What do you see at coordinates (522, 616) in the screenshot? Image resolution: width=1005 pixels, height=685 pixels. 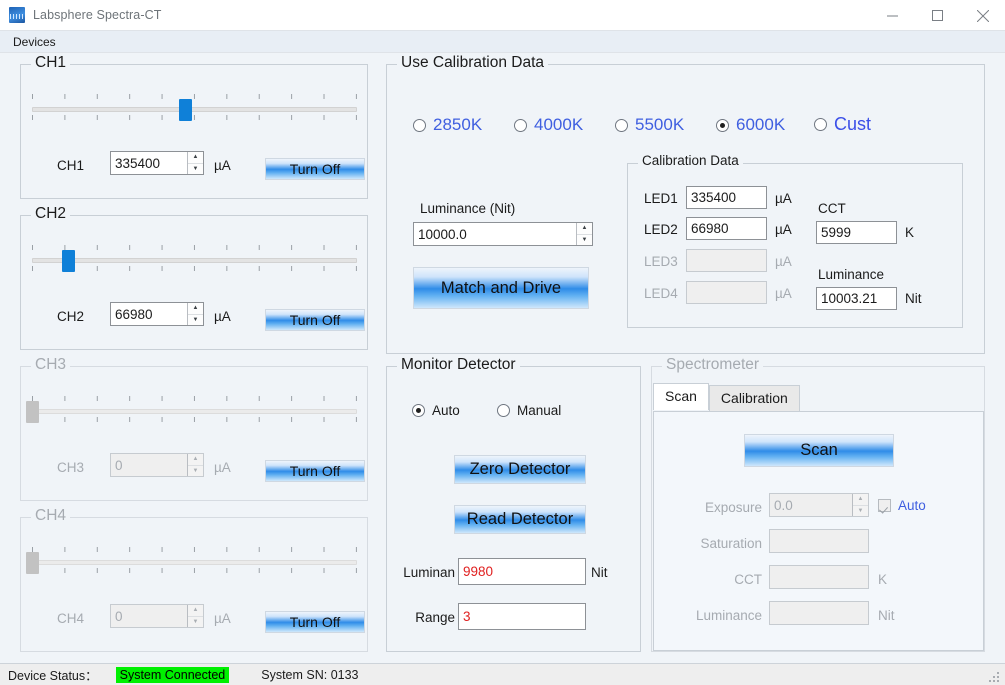 I see `monitor-range-input: 3` at bounding box center [522, 616].